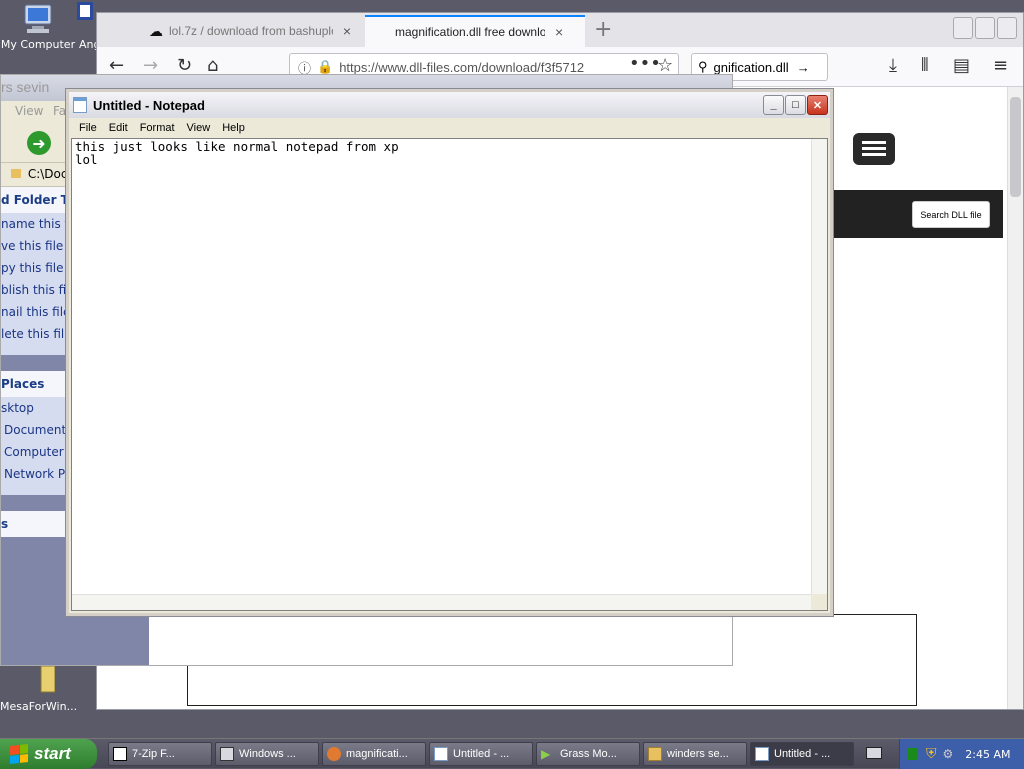  What do you see at coordinates (931, 754) in the screenshot?
I see `shield-icon: ⛨` at bounding box center [931, 754].